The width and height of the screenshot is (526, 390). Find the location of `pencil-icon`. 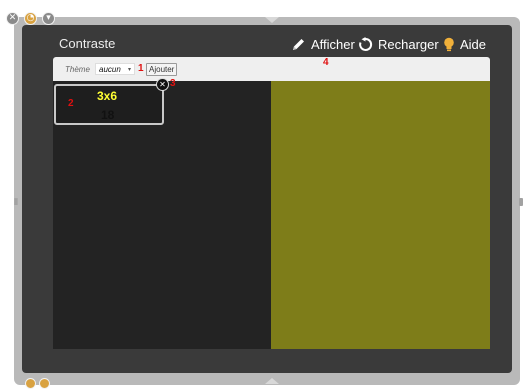

pencil-icon is located at coordinates (298, 44).